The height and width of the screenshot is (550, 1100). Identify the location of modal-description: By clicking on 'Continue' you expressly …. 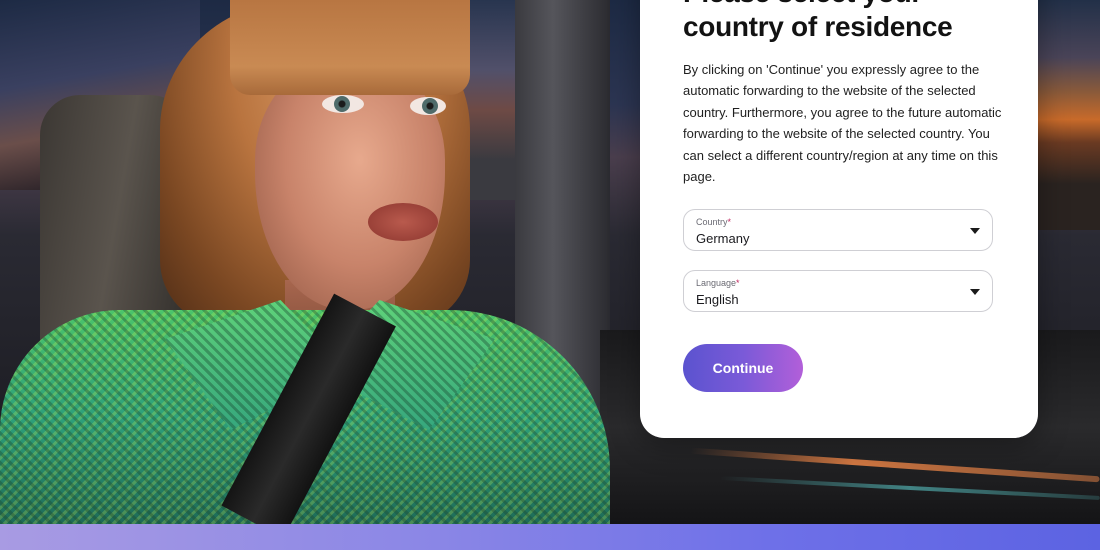
(842, 123).